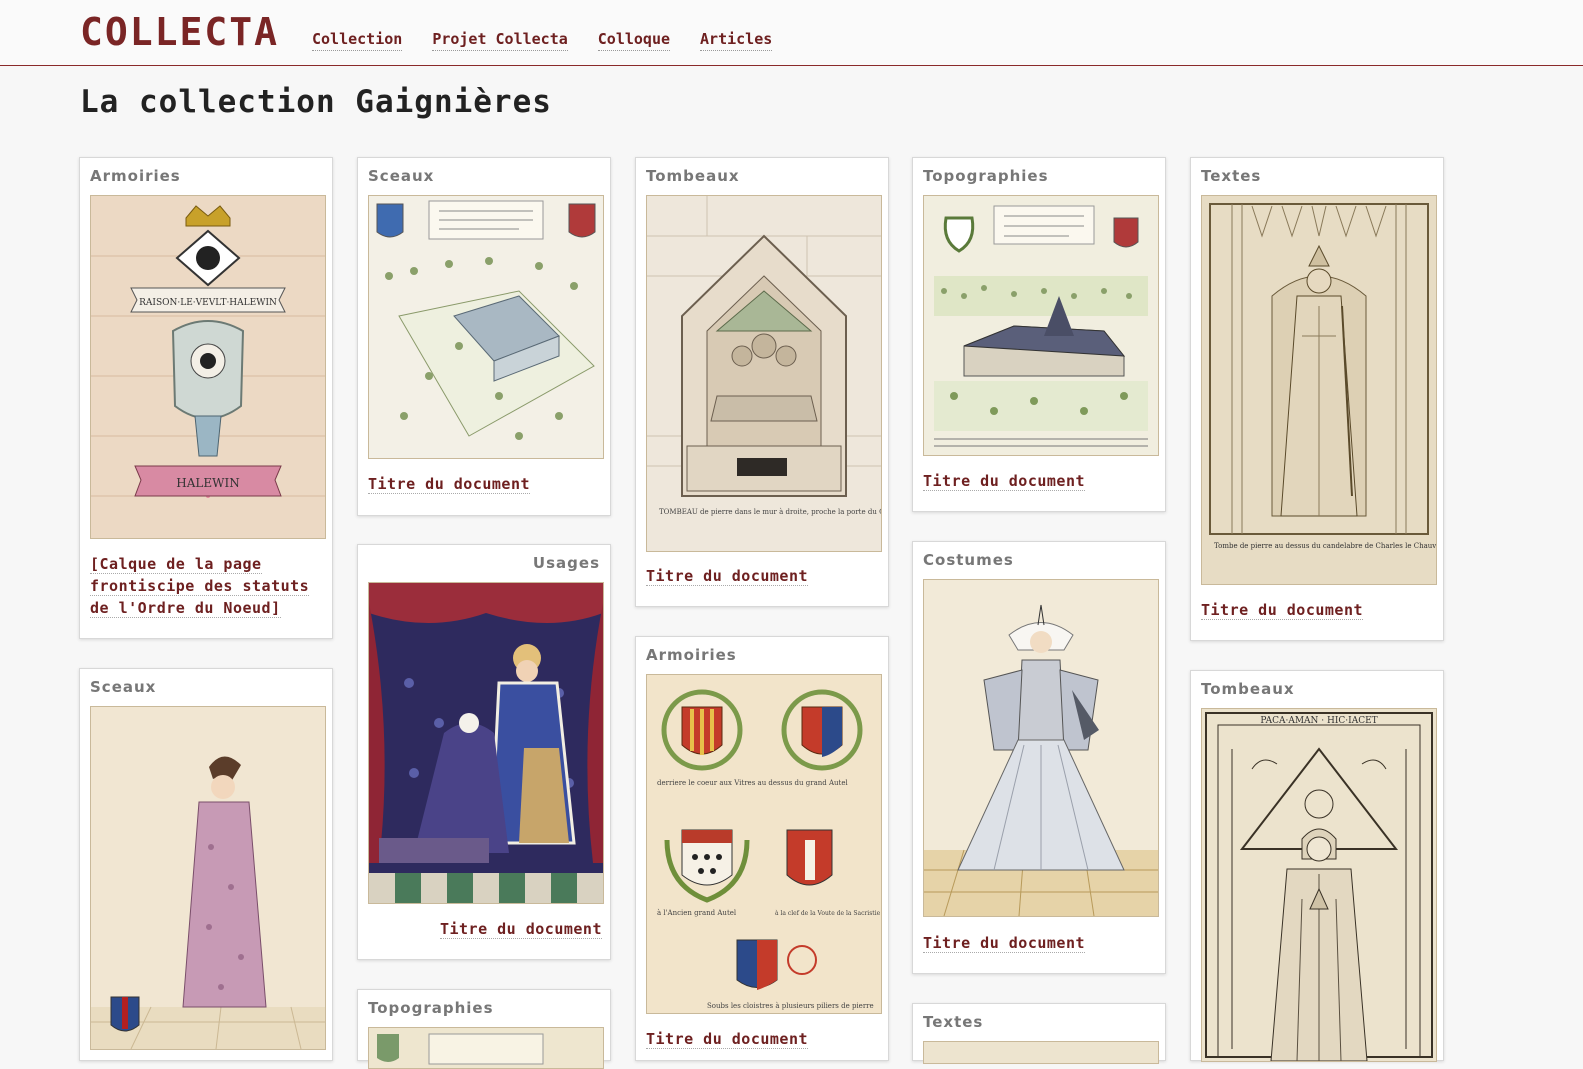 Image resolution: width=1583 pixels, height=1069 pixels. Describe the element at coordinates (1039, 1033) in the screenshot. I see `collection-card: Textes` at that location.